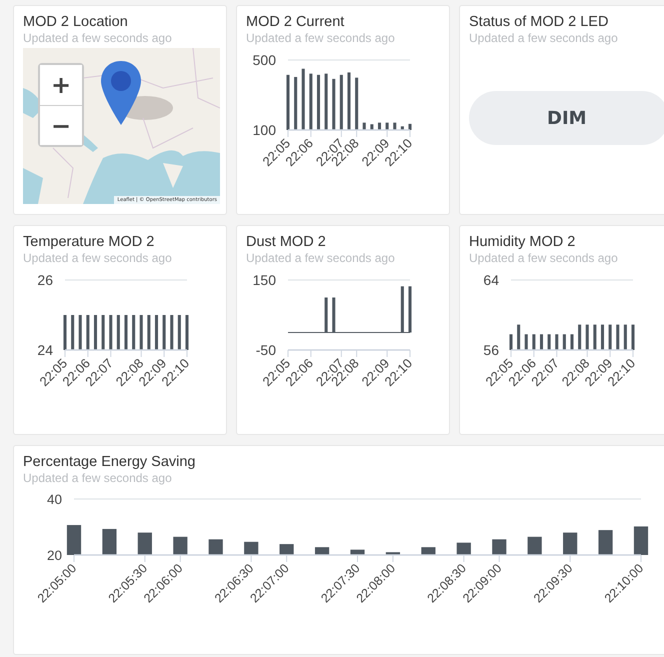 The image size is (664, 657). Describe the element at coordinates (89, 242) in the screenshot. I see `card-title: Temperature MOD 2` at that location.